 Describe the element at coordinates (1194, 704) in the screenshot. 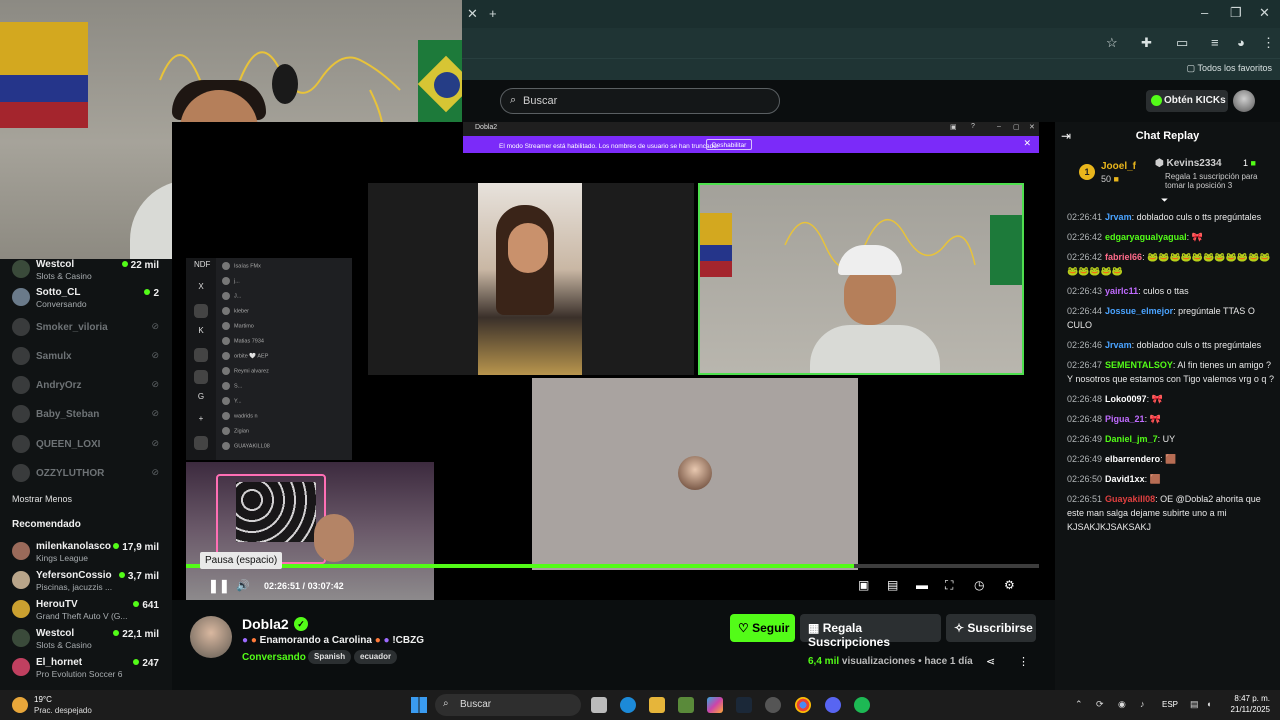

I see `tray-network-icon: ▤` at that location.